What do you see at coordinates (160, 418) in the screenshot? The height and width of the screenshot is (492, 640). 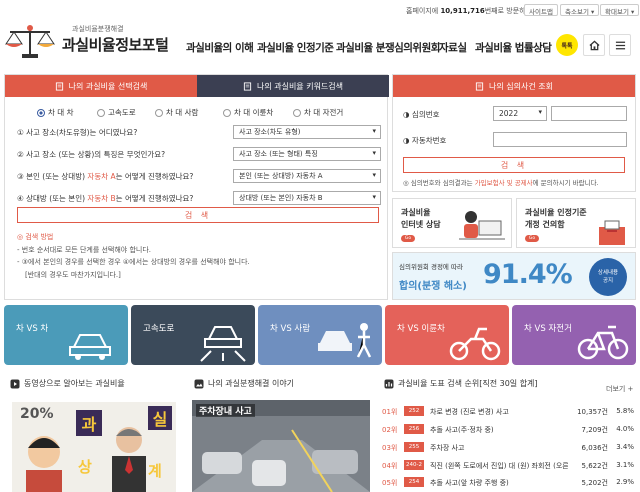 I see `video-text-2: 실` at bounding box center [160, 418].